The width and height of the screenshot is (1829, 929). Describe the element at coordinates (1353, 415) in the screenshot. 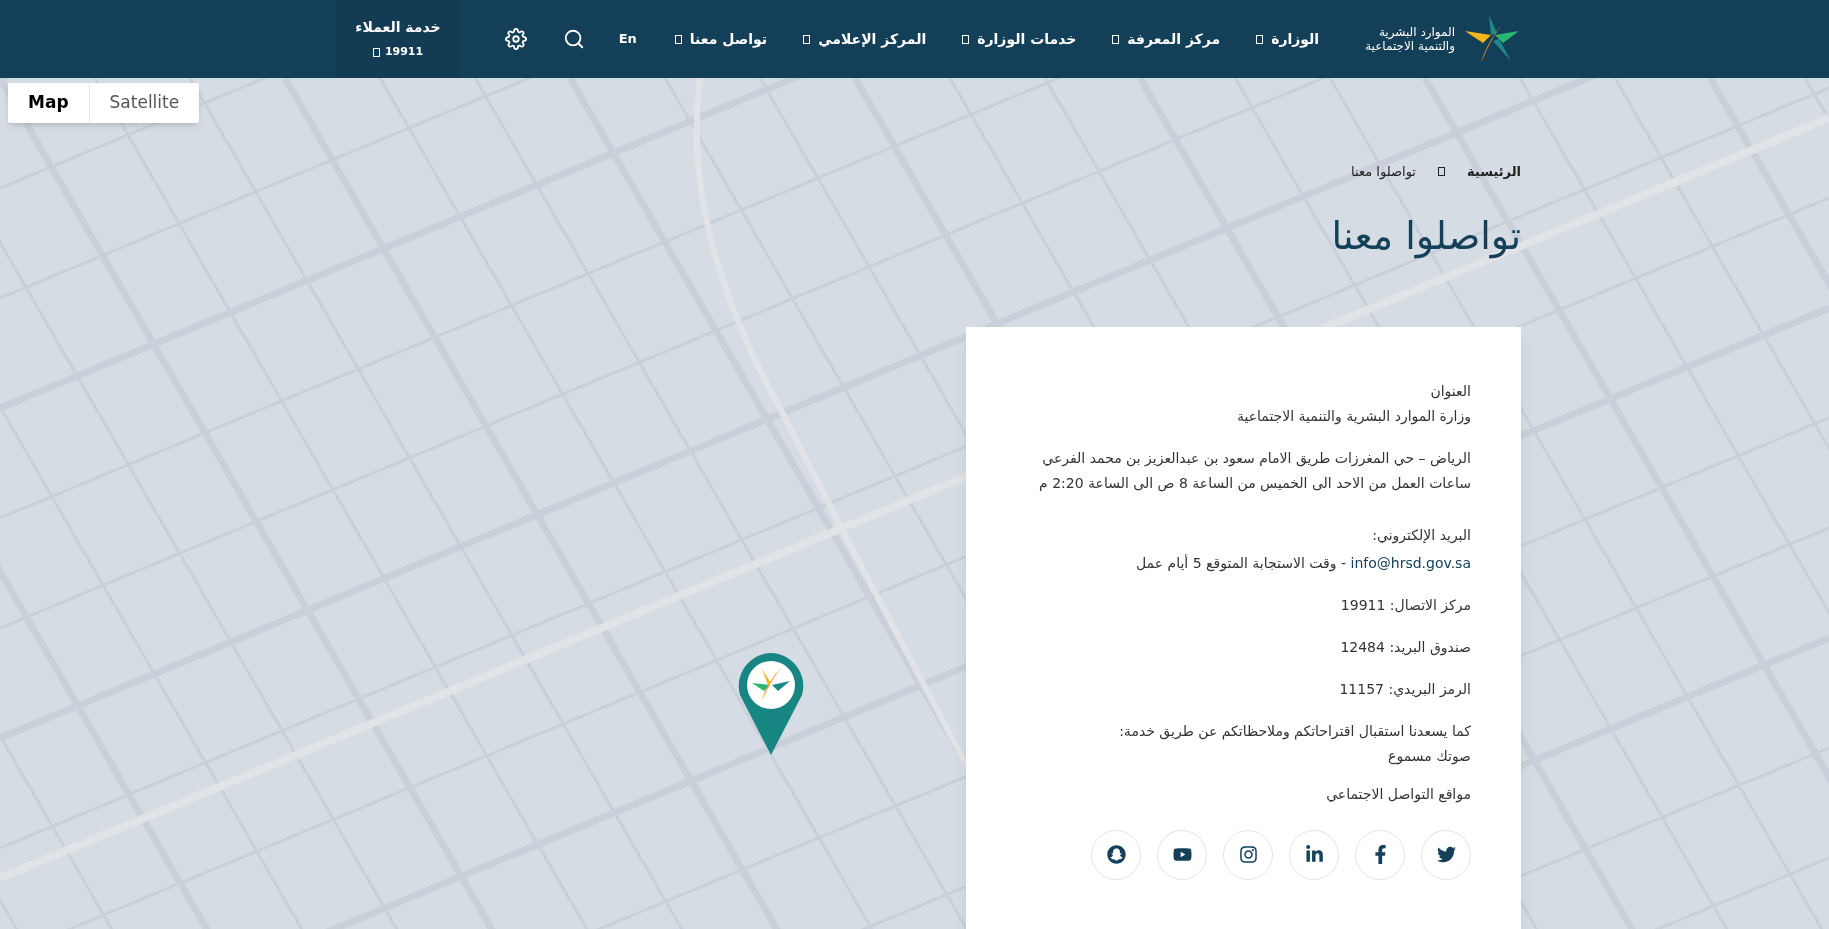

I see `contact-text: وزارة الموارد البشرية والتنمية الاجتماعية` at that location.